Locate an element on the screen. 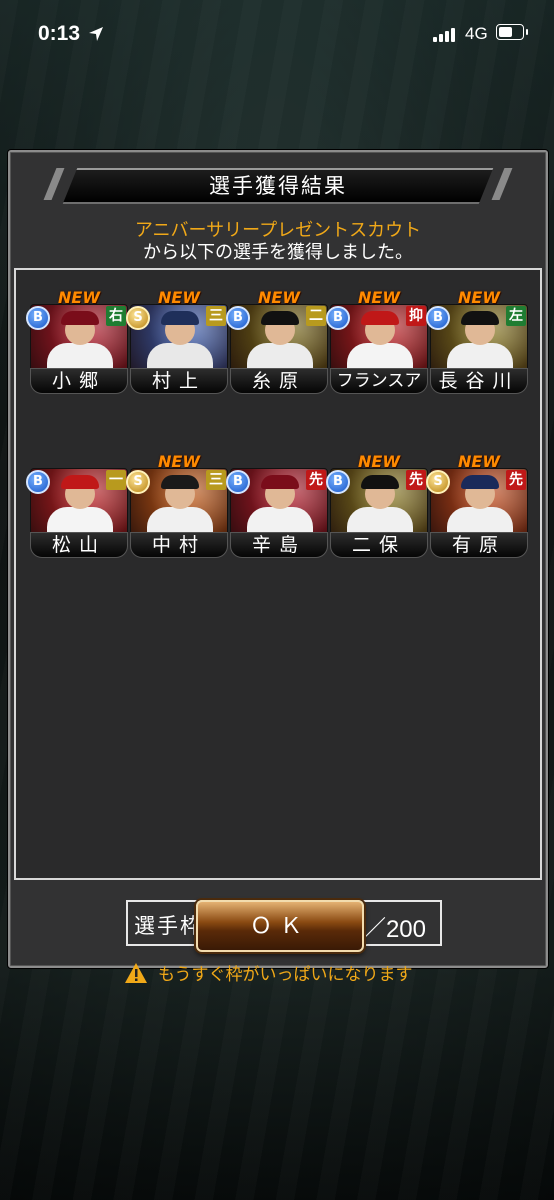 The image size is (554, 1200). player-card: 有原 S 先 NEW is located at coordinates (477, 505).